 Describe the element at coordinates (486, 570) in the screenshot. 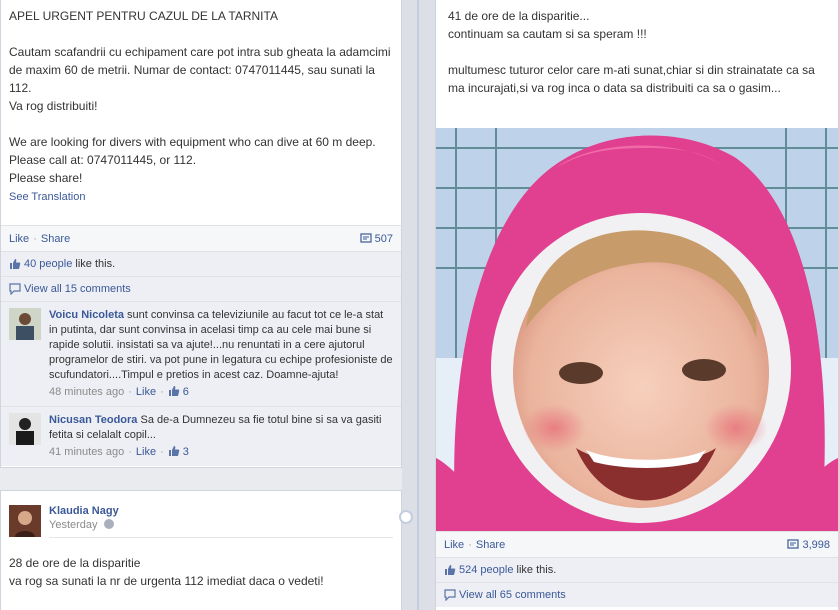

I see `likes-people-link: 524 people` at that location.